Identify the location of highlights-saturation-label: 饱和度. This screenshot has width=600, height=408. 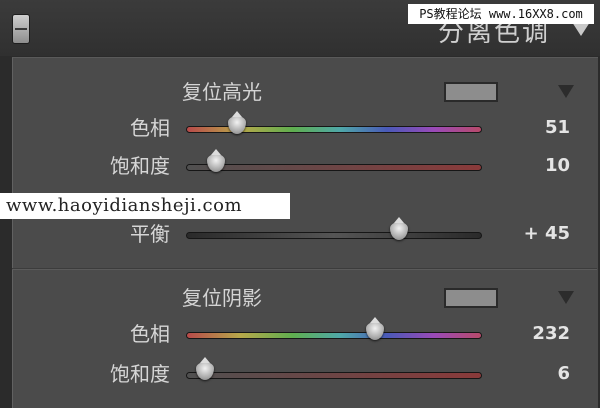
(140, 166).